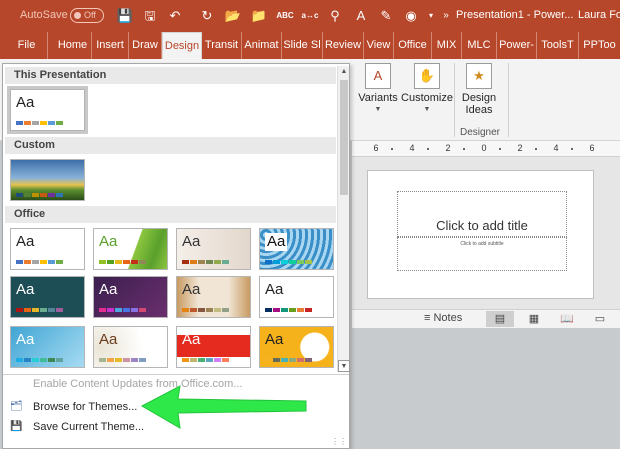  I want to click on reading-view-icon: 📖, so click(567, 319).